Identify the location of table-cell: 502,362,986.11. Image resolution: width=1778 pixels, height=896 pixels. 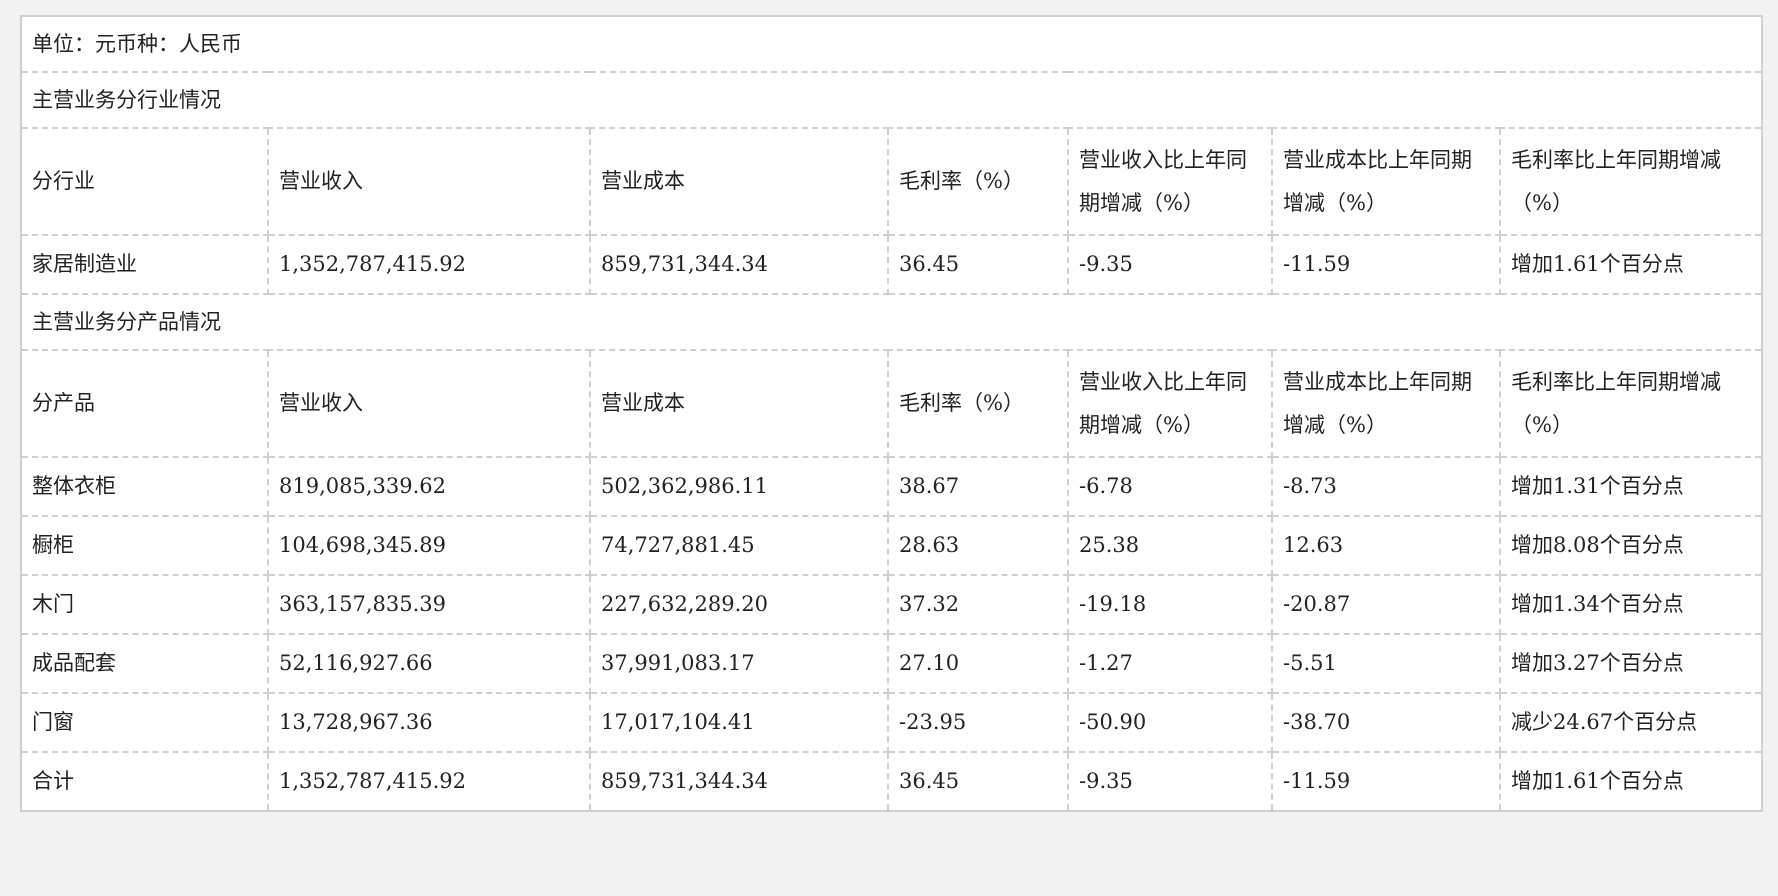
(739, 486).